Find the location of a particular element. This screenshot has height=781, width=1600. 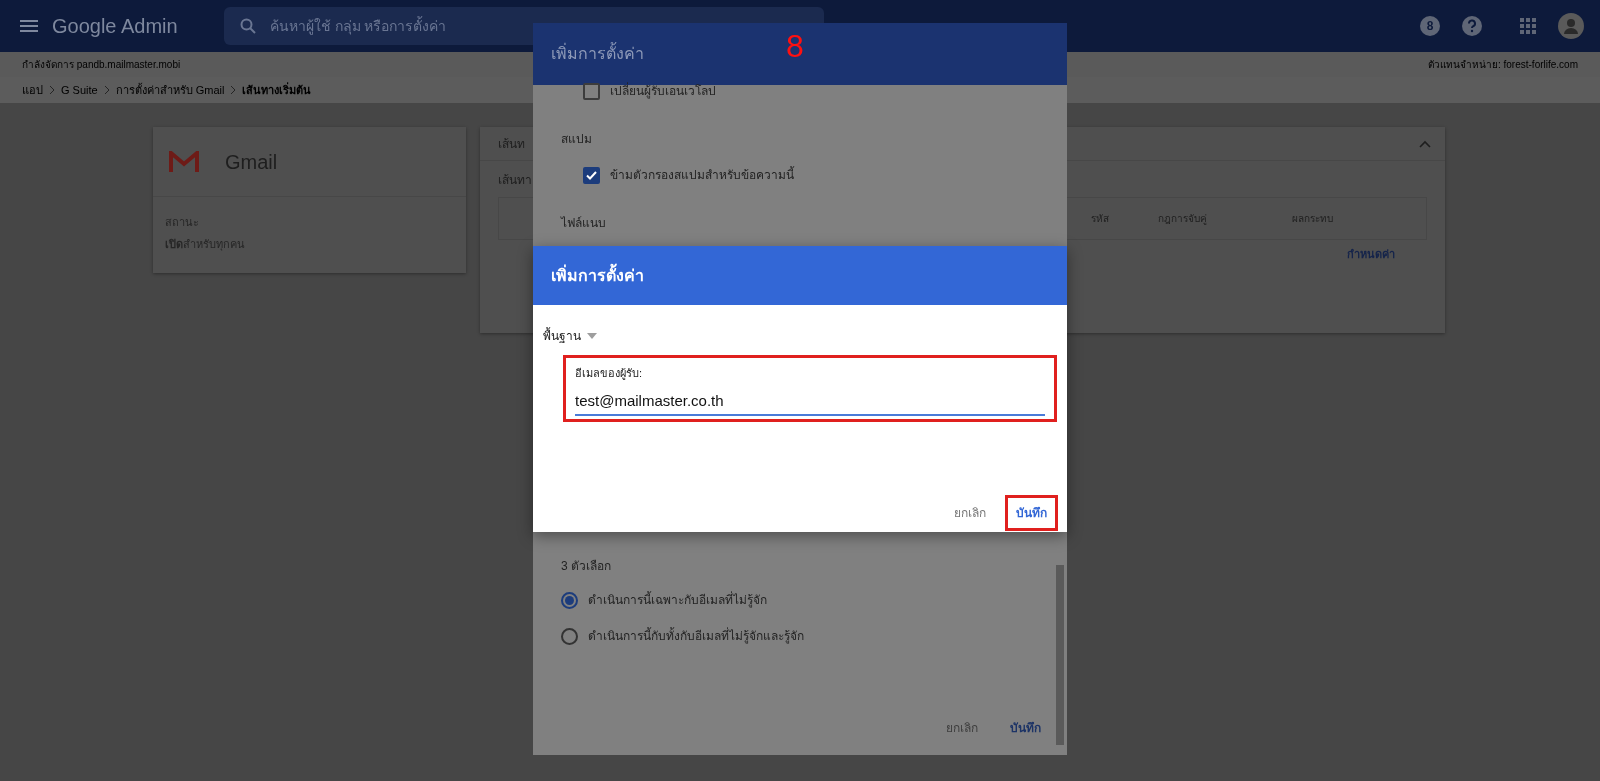

help-icon is located at coordinates (1472, 26).